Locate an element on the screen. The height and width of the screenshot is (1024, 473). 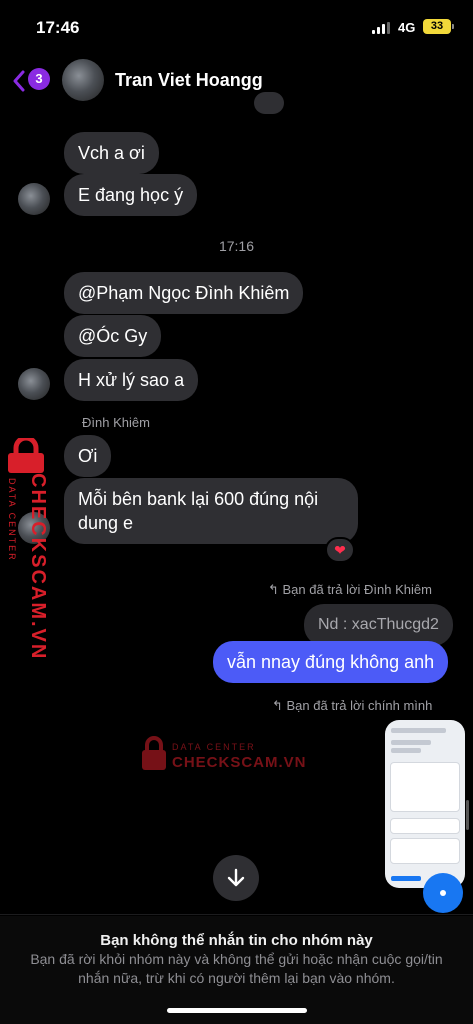
chevron-left-icon is located at coordinates (19, 81).